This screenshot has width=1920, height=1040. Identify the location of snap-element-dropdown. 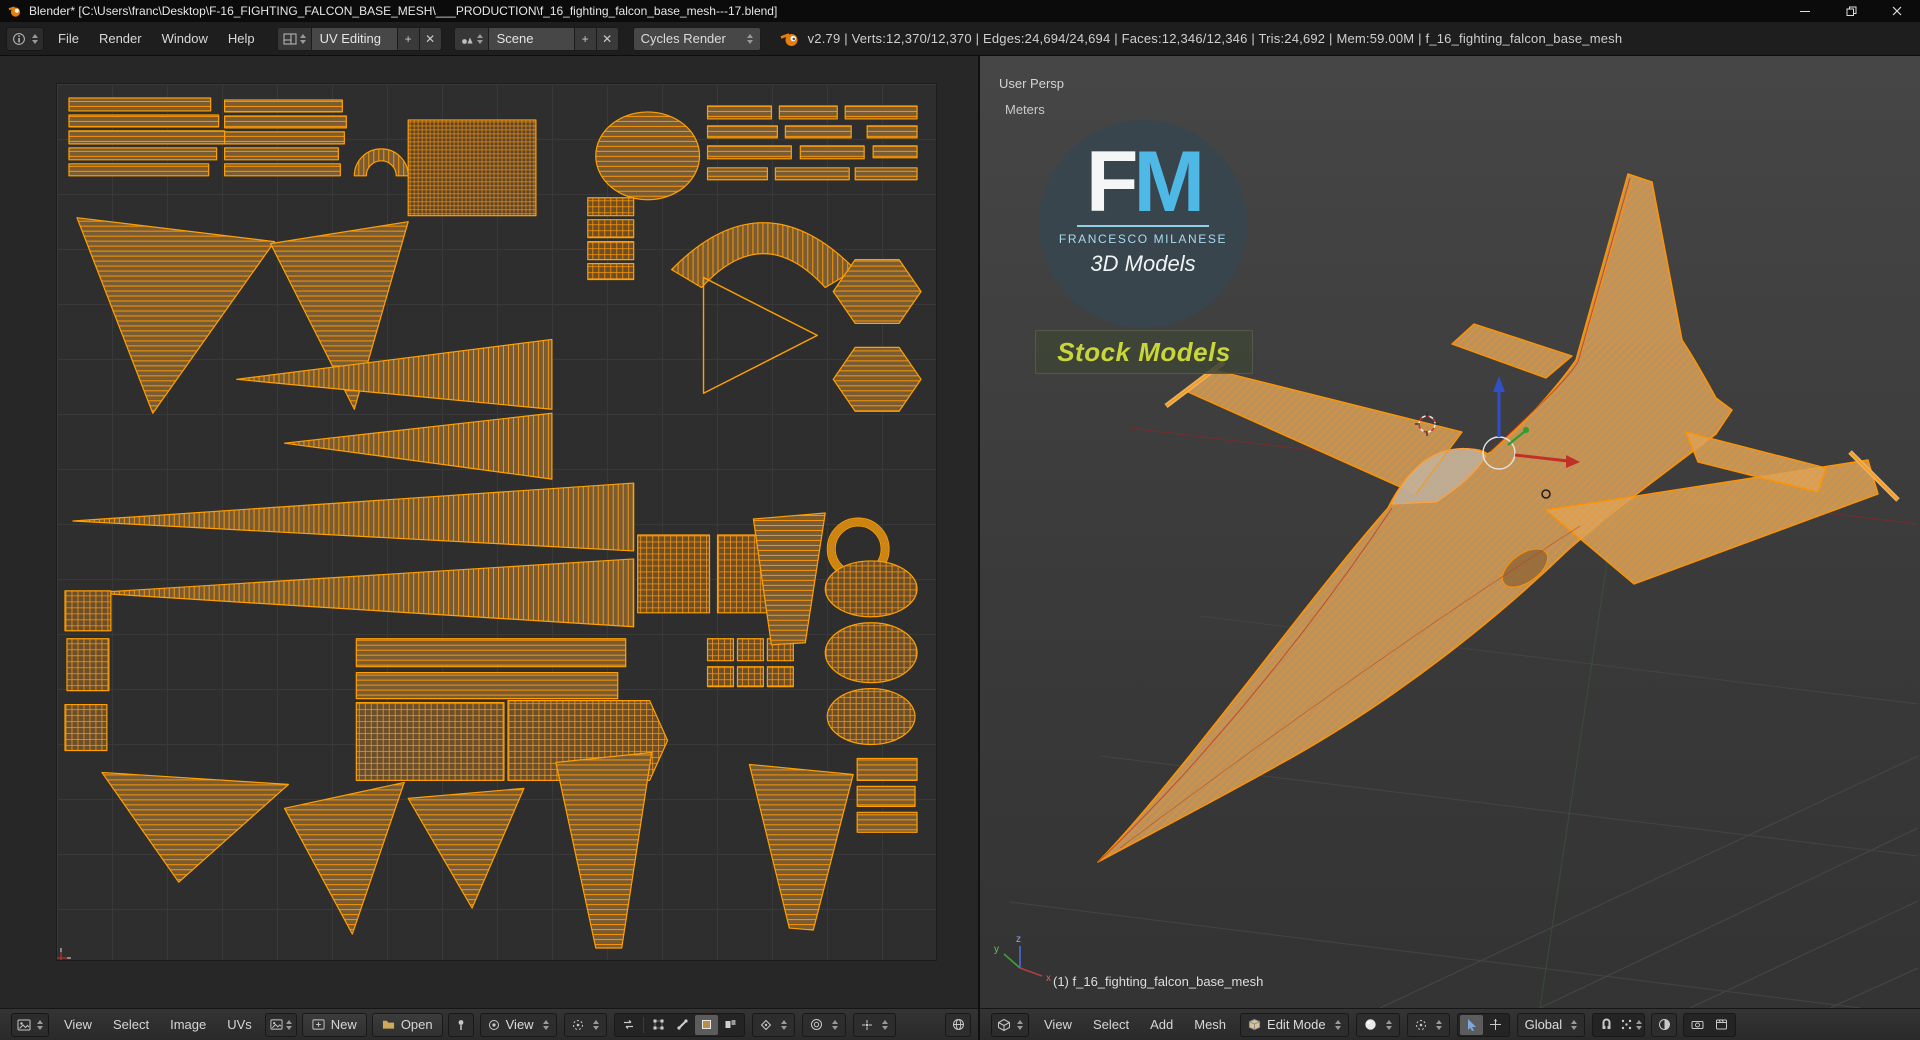
(1630, 1025).